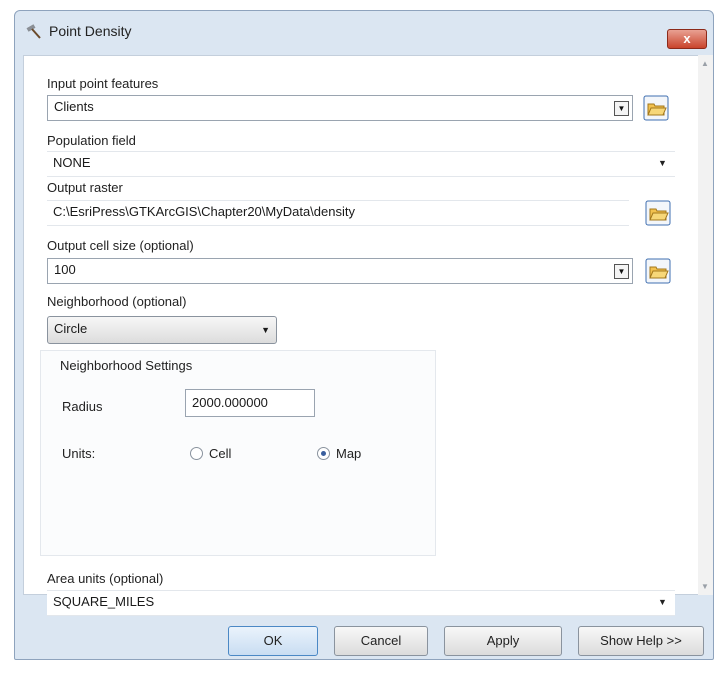 Image resolution: width=716 pixels, height=676 pixels. What do you see at coordinates (361, 603) in the screenshot?
I see `area-units-combo: SQUARE_MILES` at bounding box center [361, 603].